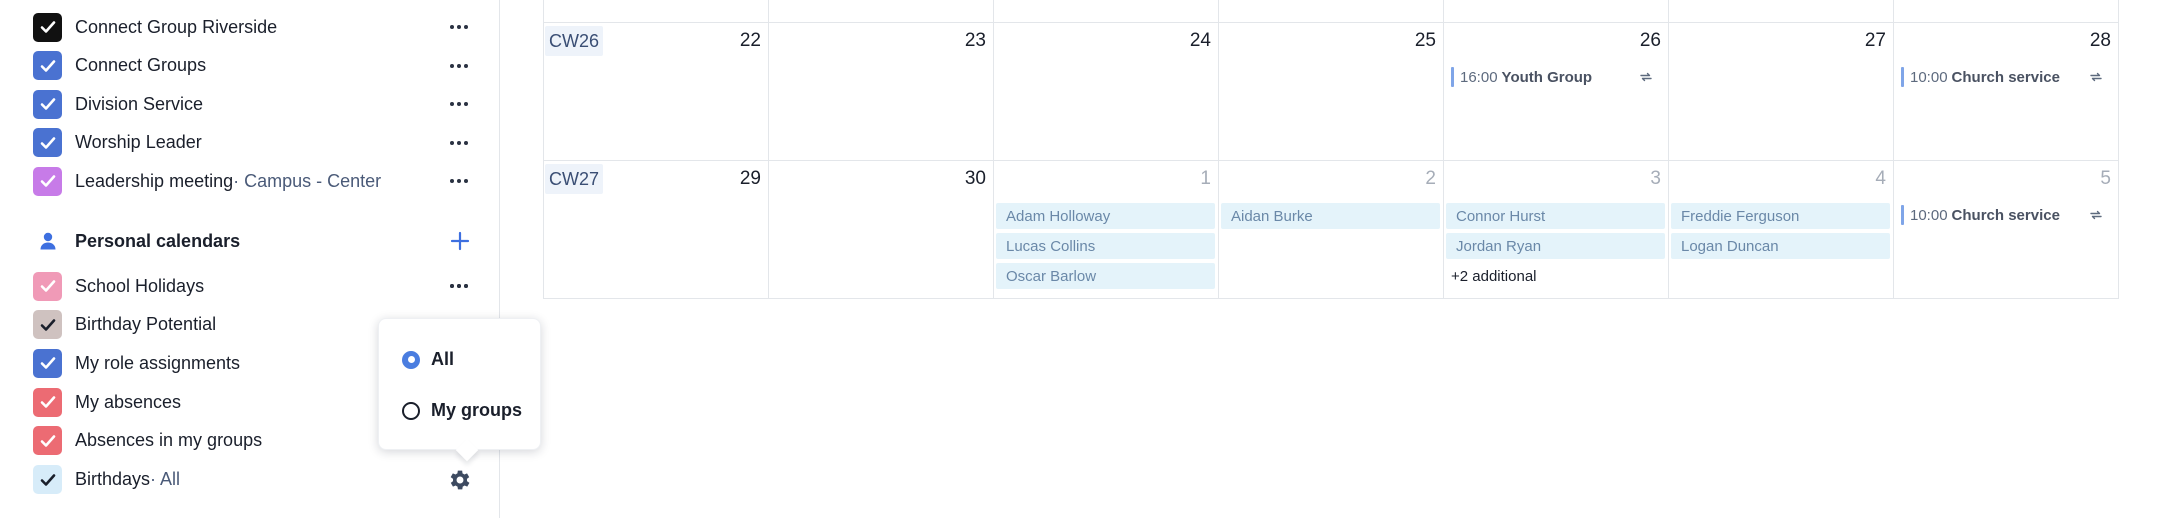 The image size is (2160, 518). What do you see at coordinates (158, 362) in the screenshot?
I see `calendar-label: My role assignments` at bounding box center [158, 362].